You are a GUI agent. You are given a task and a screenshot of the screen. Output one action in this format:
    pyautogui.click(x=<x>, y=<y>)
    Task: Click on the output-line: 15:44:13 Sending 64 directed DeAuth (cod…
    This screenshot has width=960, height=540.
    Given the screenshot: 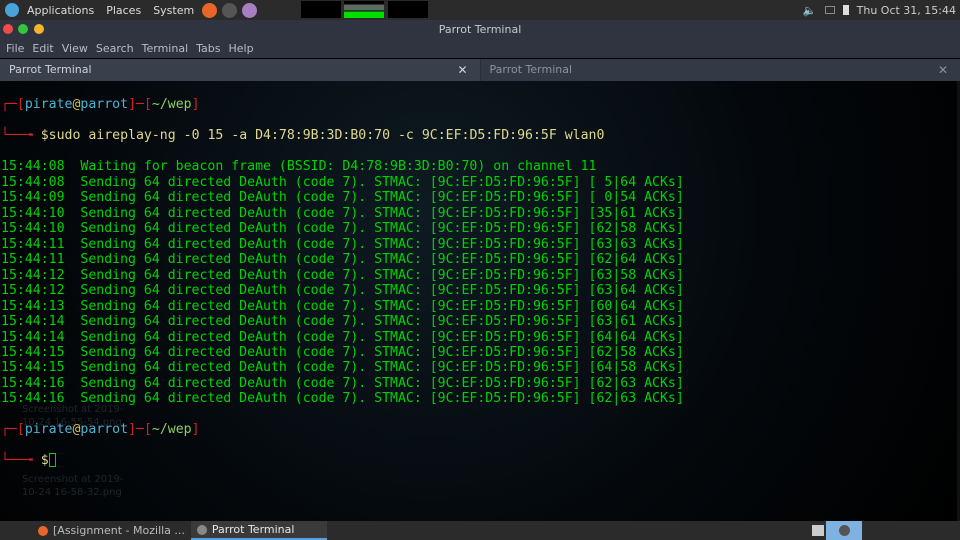 What is the action you would take?
    pyautogui.click(x=342, y=306)
    